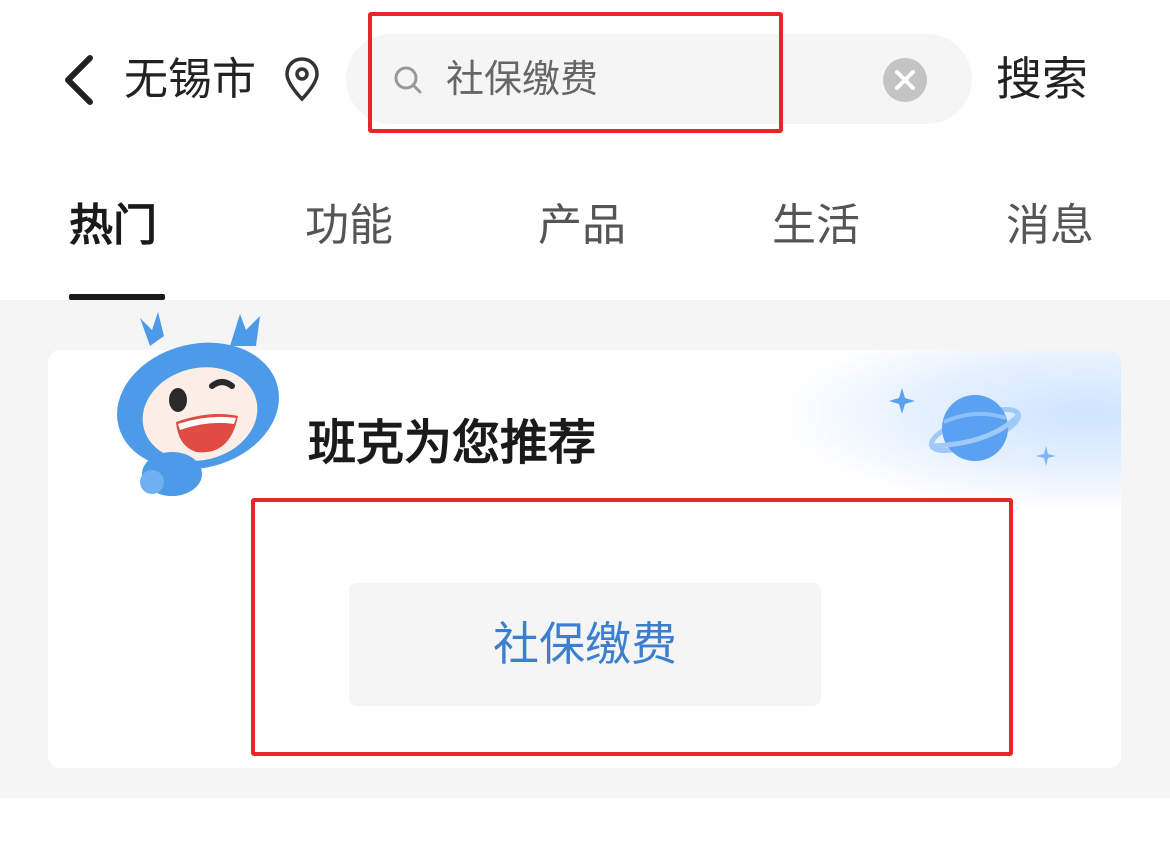 The image size is (1170, 853). I want to click on recommend-item-label: 社保缴费, so click(585, 644).